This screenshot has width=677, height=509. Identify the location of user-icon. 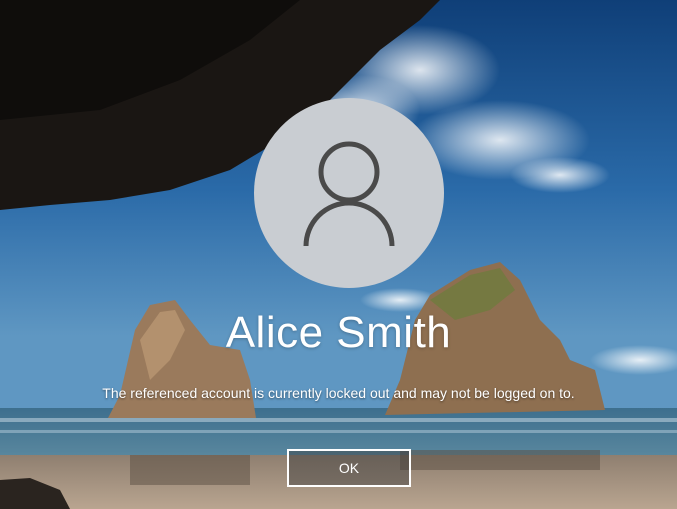
(349, 194).